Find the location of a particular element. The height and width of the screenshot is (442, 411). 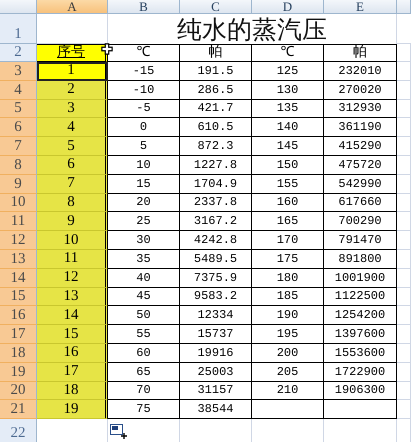

table-cell: 20 is located at coordinates (144, 203).